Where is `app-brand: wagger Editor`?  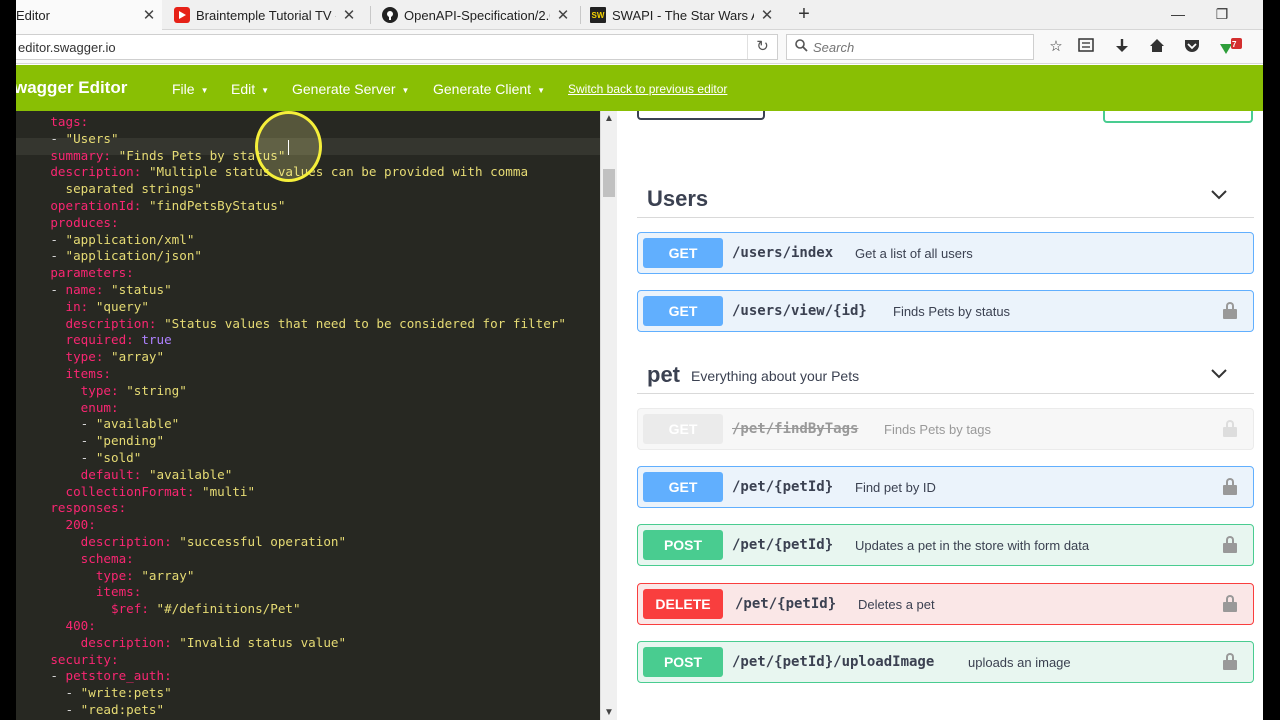
app-brand: wagger Editor is located at coordinates (70, 88).